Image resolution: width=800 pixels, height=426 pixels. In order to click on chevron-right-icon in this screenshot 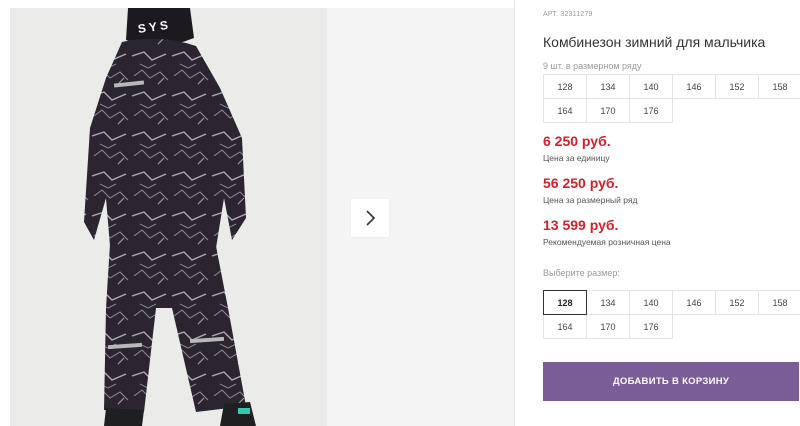, I will do `click(371, 218)`.